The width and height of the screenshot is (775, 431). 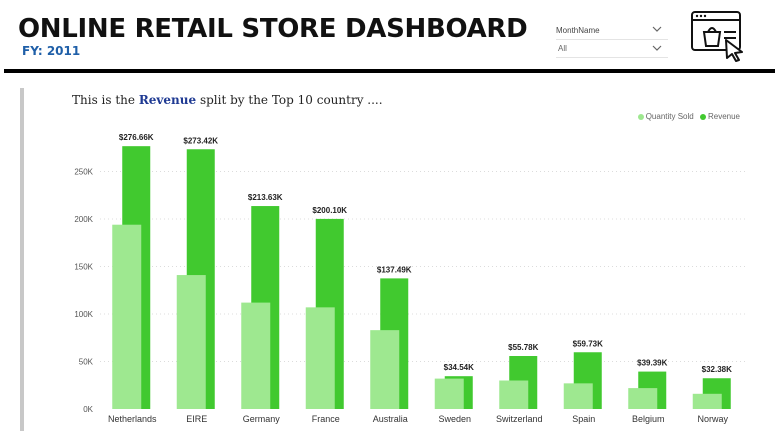 What do you see at coordinates (394, 269) in the screenshot?
I see `revenue-data-label: $137.49K` at bounding box center [394, 269].